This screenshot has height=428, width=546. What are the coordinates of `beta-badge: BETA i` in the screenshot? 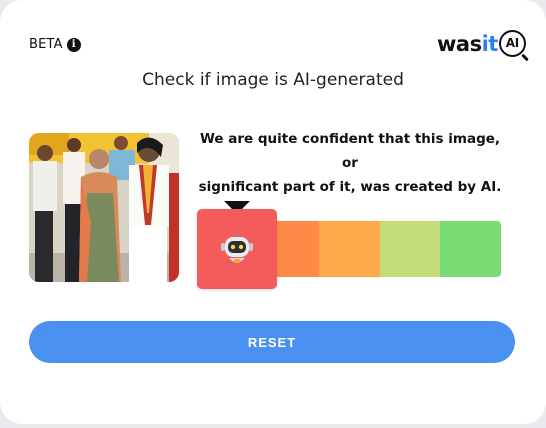 It's located at (55, 44).